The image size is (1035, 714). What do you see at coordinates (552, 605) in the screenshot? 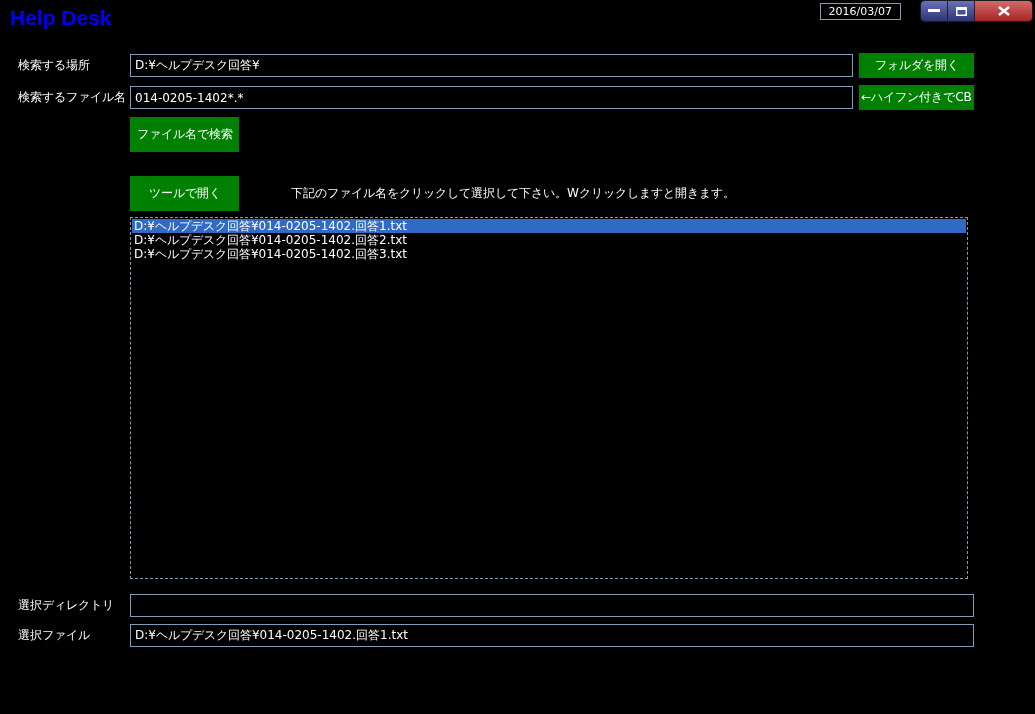
I see `directory-field` at bounding box center [552, 605].